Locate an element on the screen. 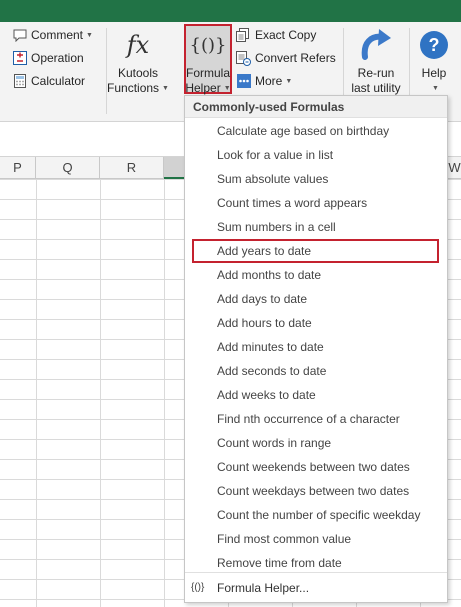 The width and height of the screenshot is (461, 607). menu-item: Add seconds to date is located at coordinates (316, 371).